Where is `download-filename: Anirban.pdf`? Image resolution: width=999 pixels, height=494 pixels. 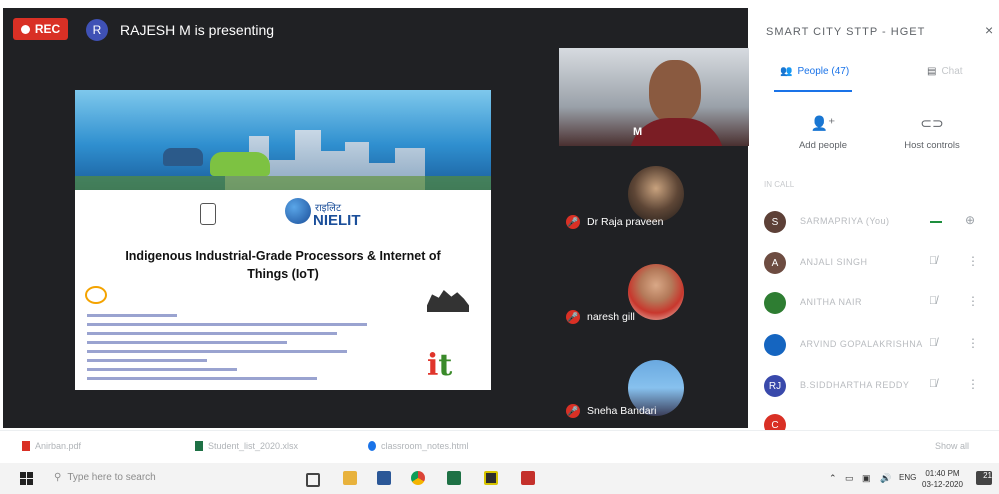 download-filename: Anirban.pdf is located at coordinates (58, 446).